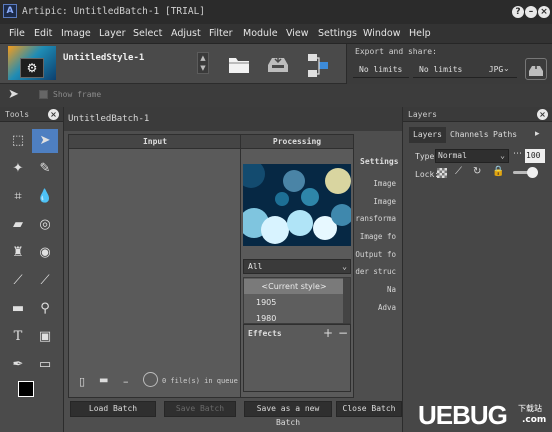 The image size is (552, 432). Describe the element at coordinates (45, 197) in the screenshot. I see `drop-icon: 💧` at that location.